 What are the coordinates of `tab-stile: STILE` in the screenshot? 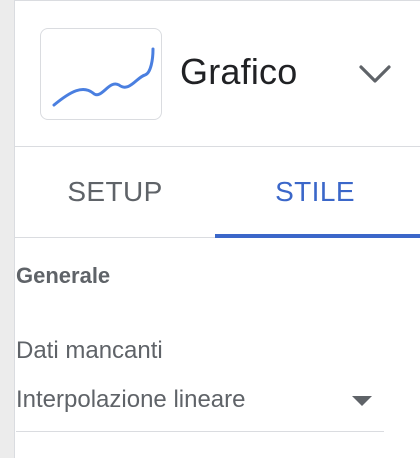 It's located at (315, 192).